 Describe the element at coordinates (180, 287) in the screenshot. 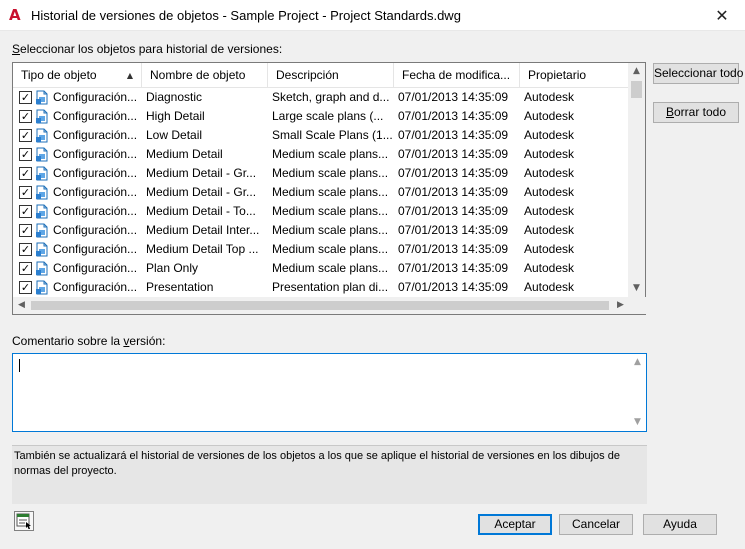

I see `row-name: Presentation` at that location.